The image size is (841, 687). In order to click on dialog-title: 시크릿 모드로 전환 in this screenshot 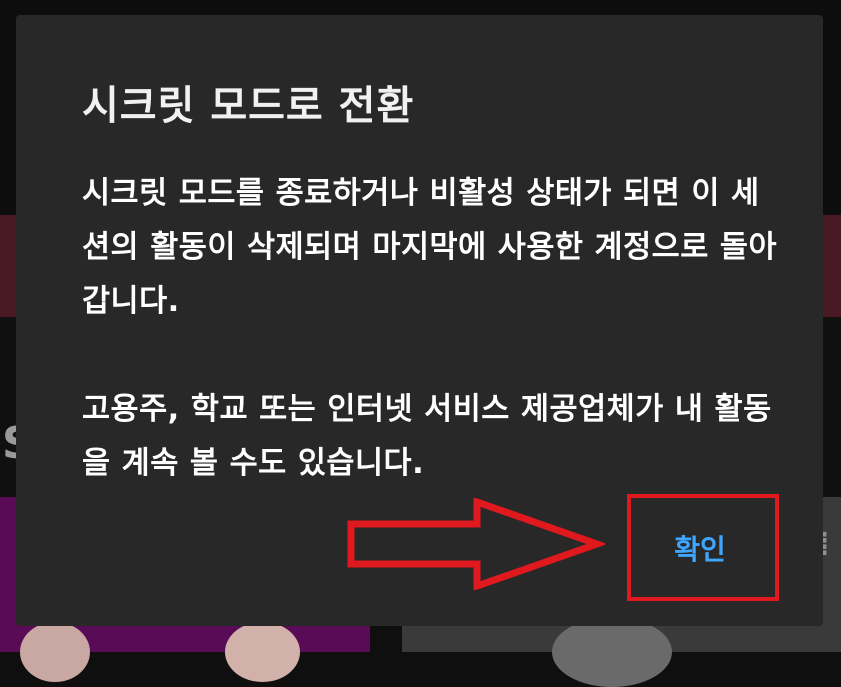, I will do `click(248, 106)`.